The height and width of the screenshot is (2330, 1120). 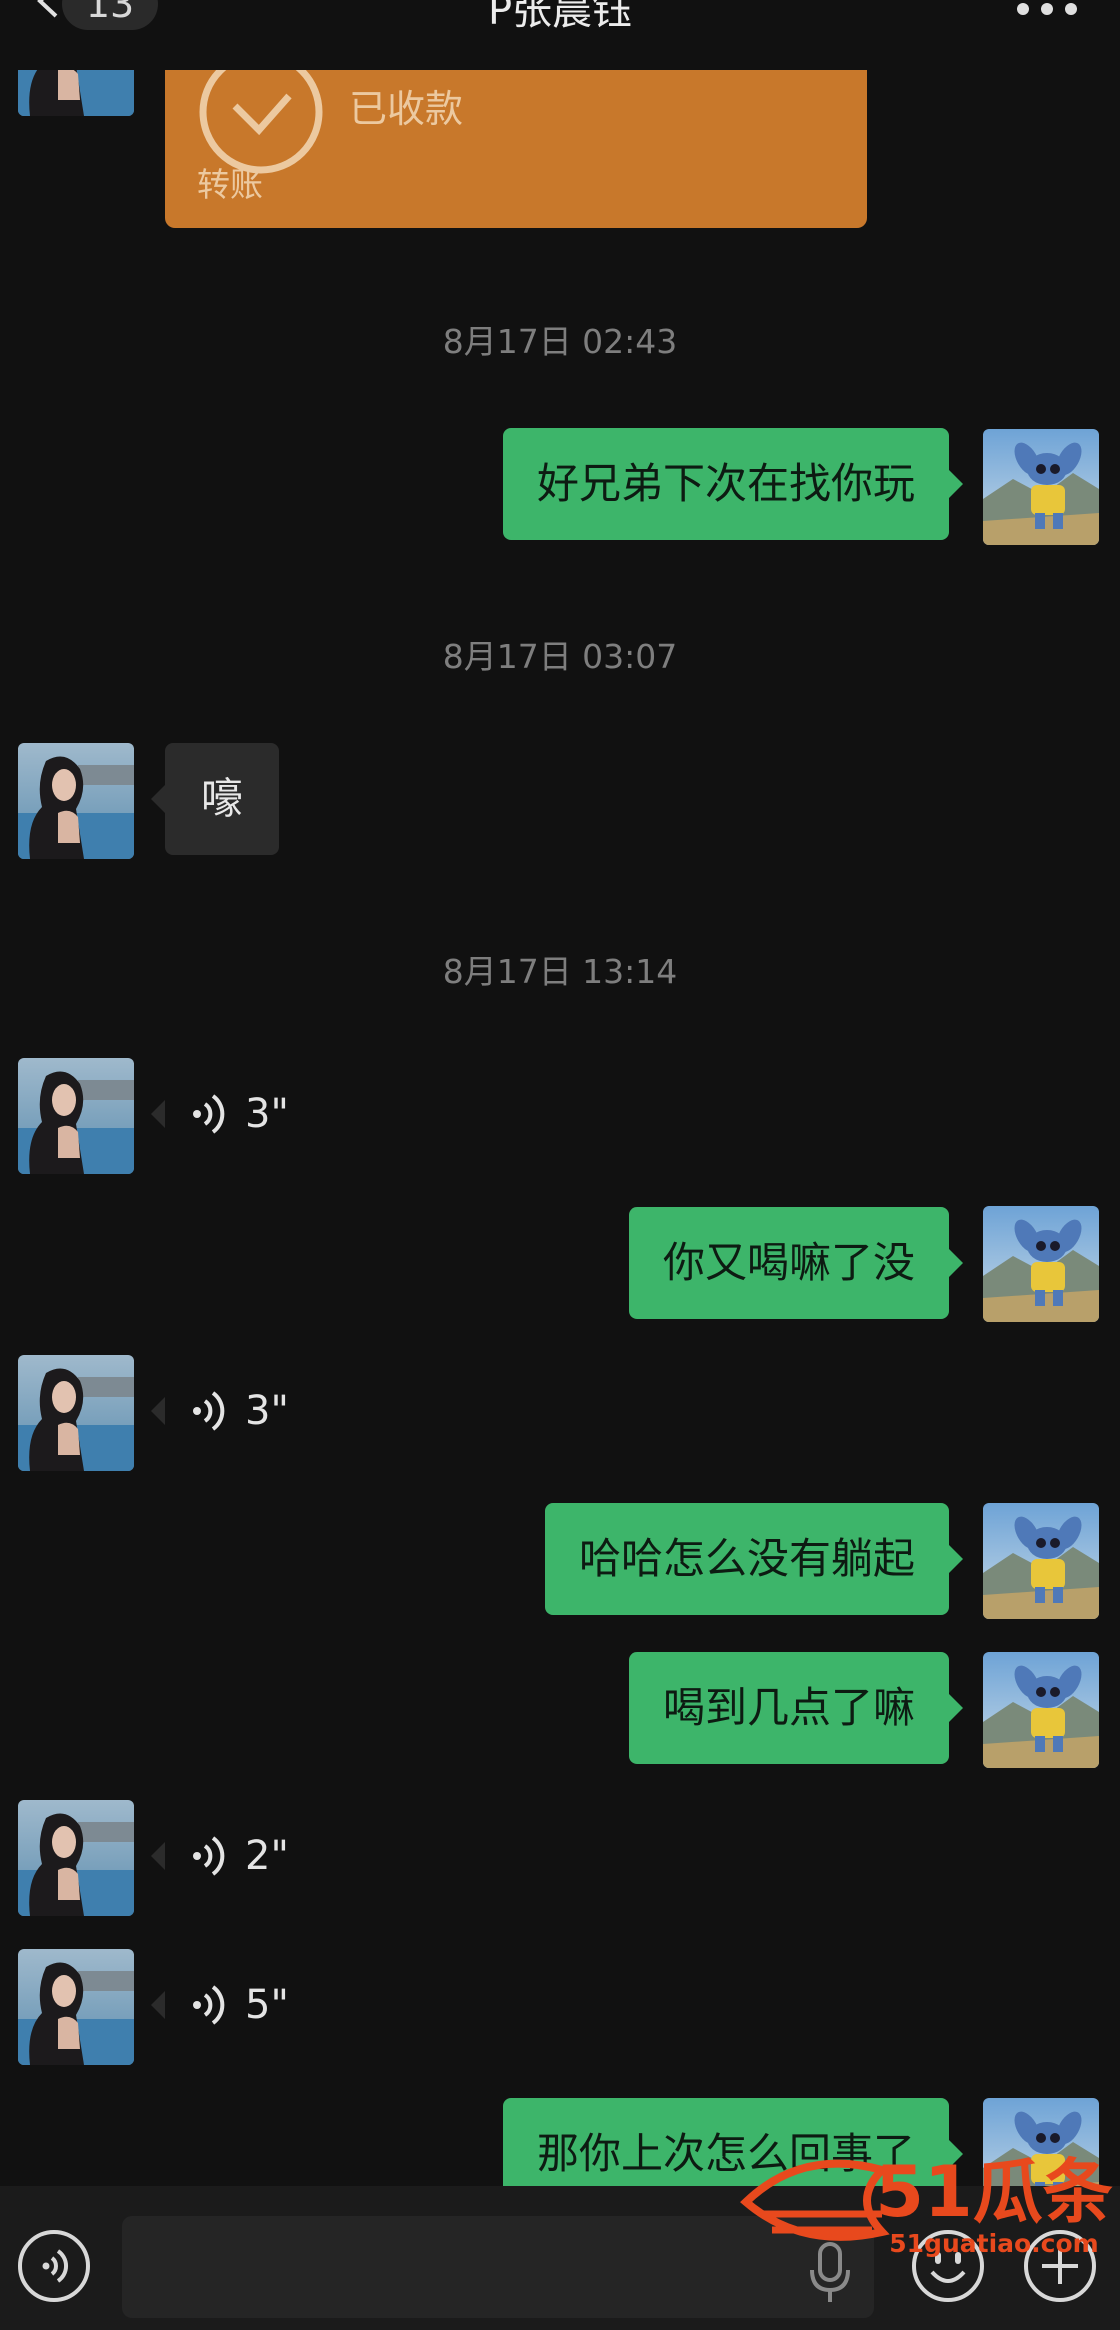 I want to click on transfer-label: 转账, so click(x=230, y=184).